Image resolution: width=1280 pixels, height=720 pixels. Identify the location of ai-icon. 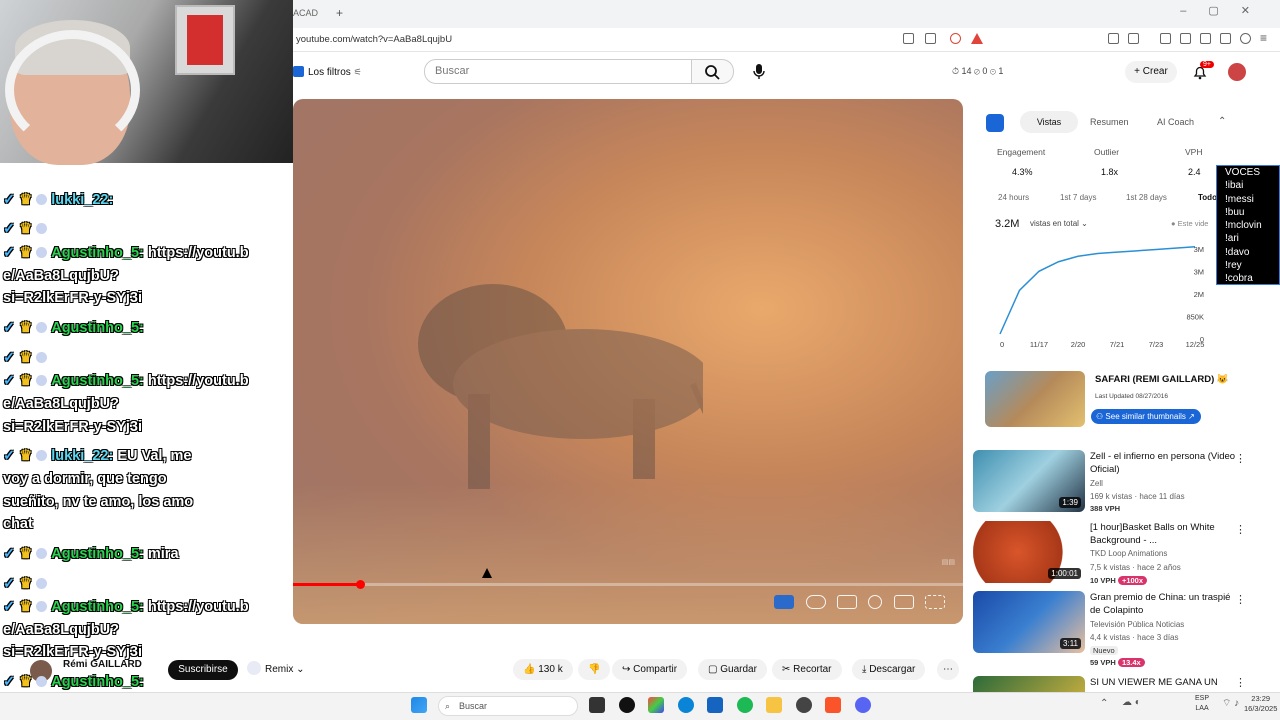
(1225, 38).